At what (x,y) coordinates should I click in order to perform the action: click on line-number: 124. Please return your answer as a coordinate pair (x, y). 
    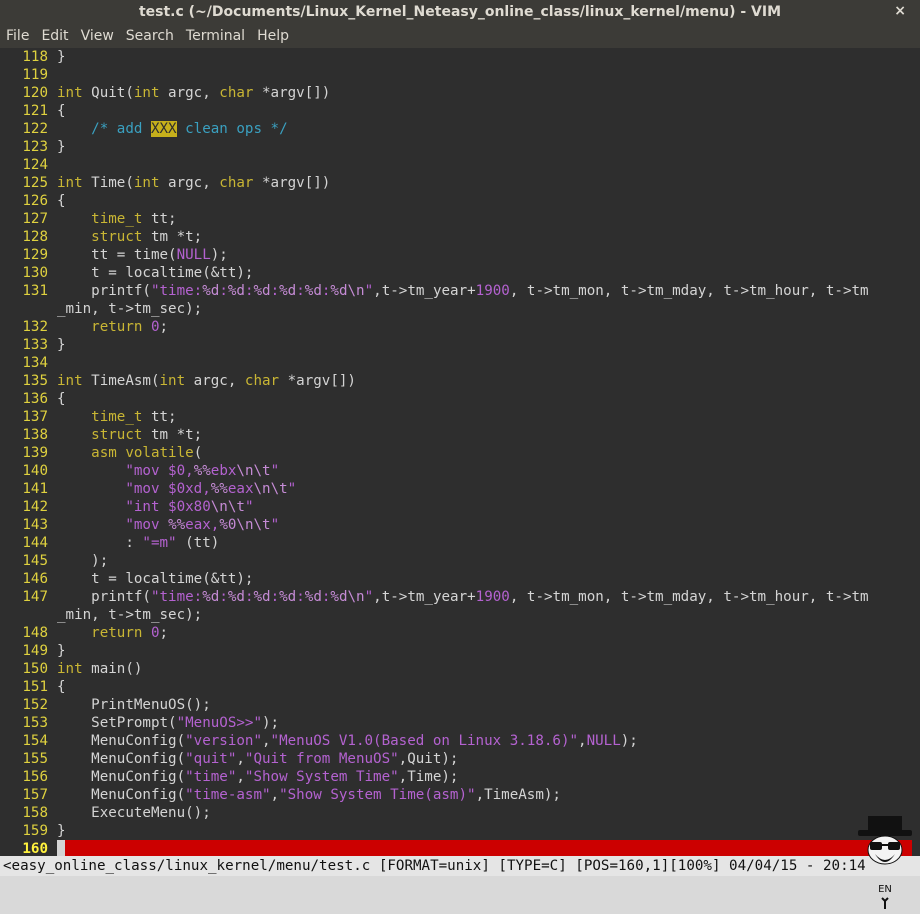
    Looking at the image, I should click on (35, 165).